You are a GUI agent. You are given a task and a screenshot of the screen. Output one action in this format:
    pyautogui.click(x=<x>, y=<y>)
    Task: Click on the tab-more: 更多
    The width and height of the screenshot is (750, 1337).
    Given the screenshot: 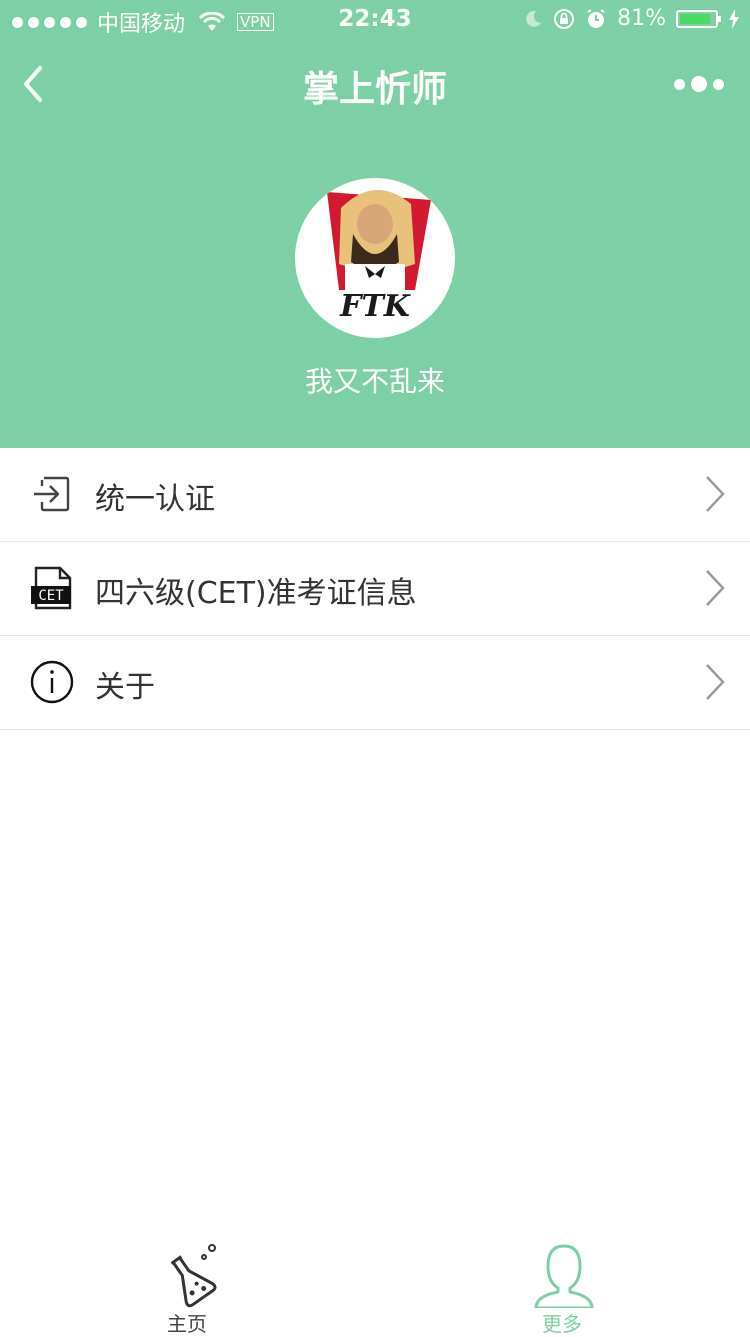 What is the action you would take?
    pyautogui.click(x=562, y=1286)
    